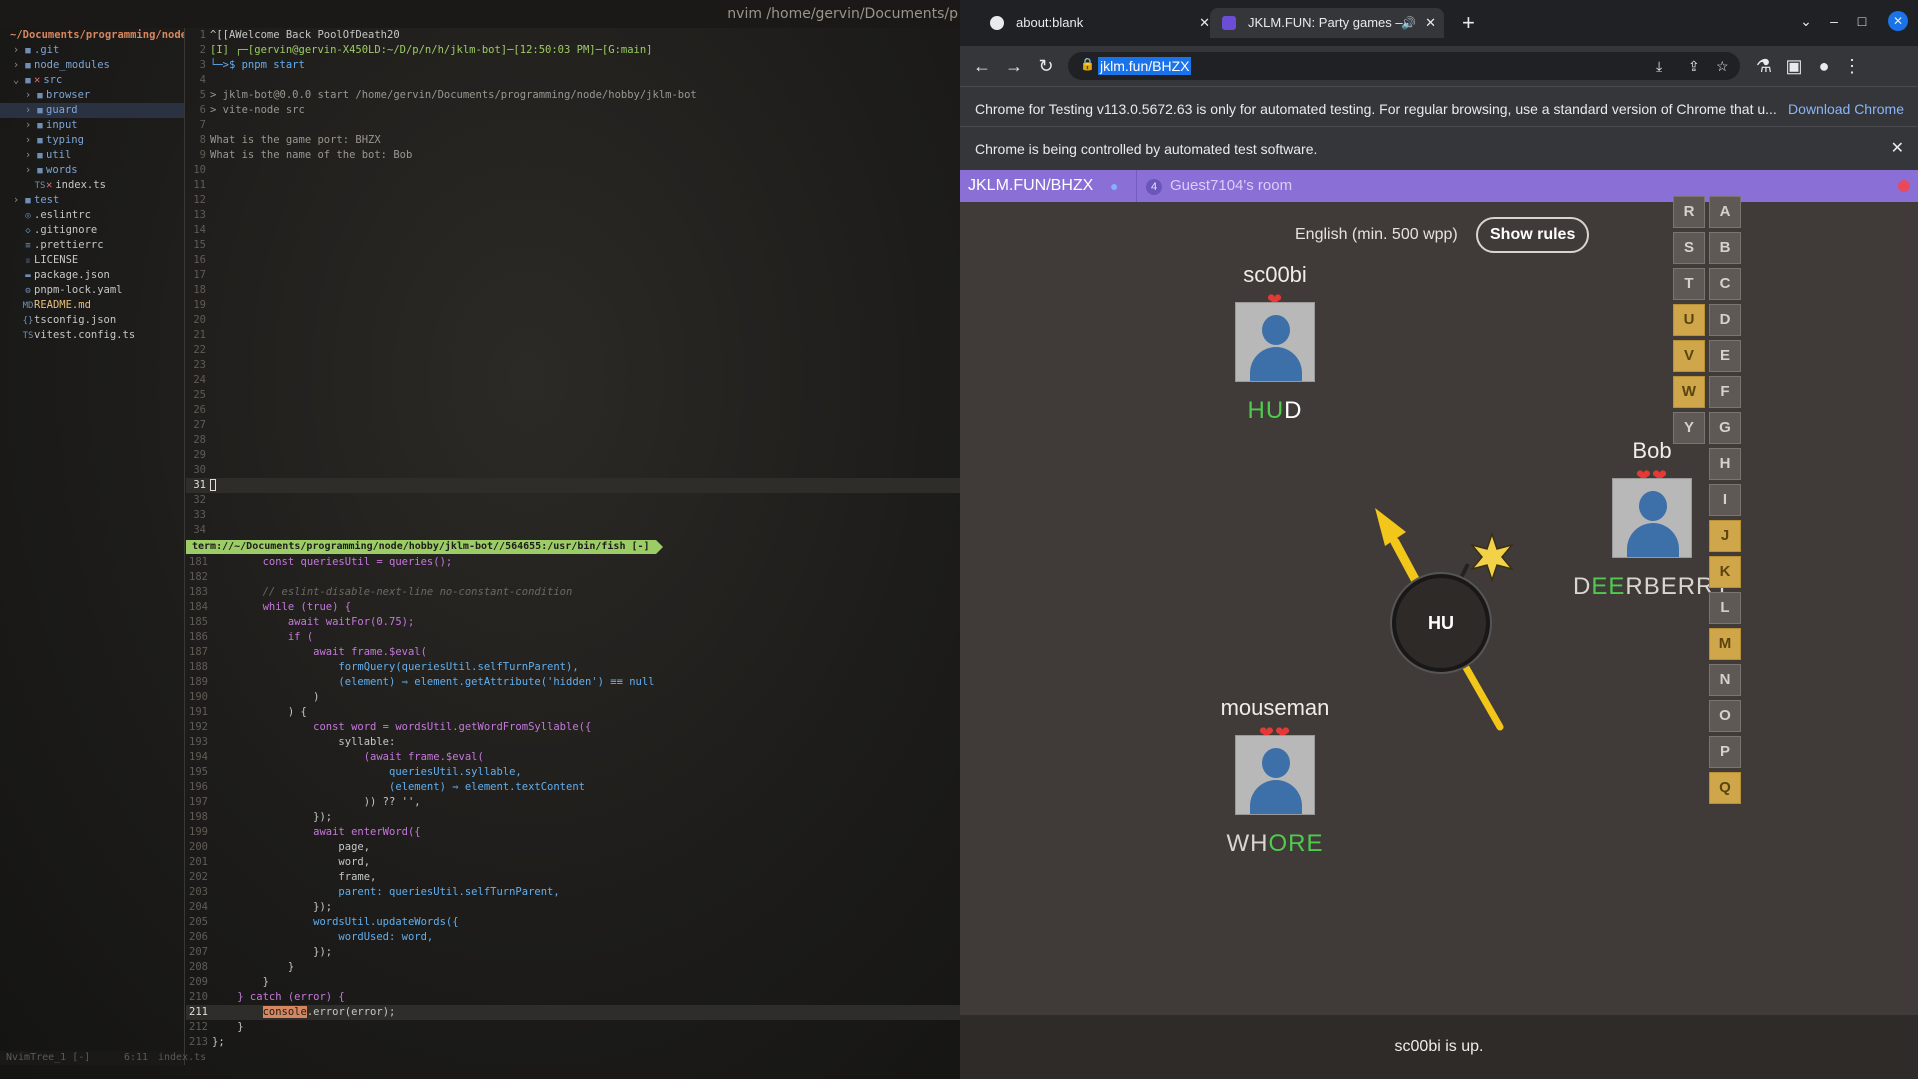  I want to click on file-tree-item: ≡ .prettierrc, so click(92, 245).